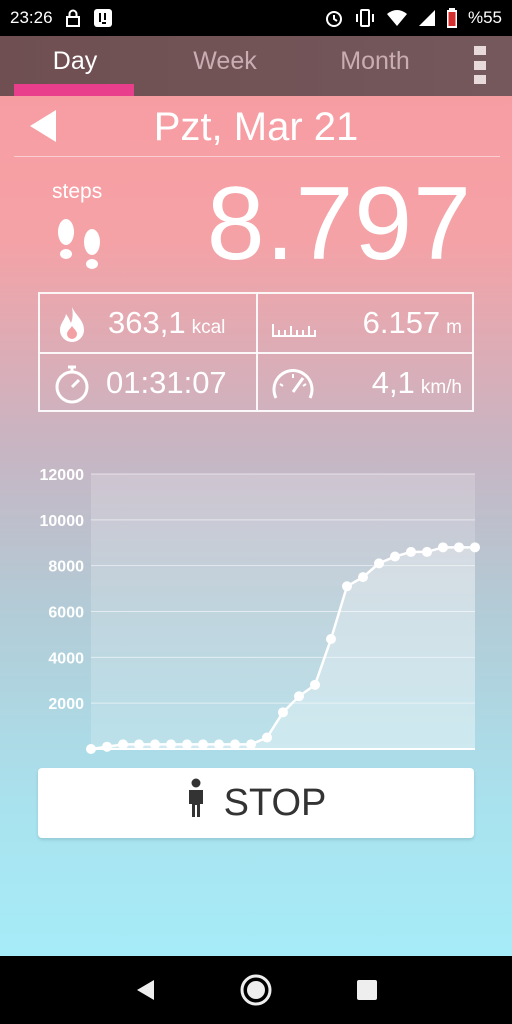 This screenshot has width=512, height=1024. Describe the element at coordinates (427, 18) in the screenshot. I see `signal-icon` at that location.